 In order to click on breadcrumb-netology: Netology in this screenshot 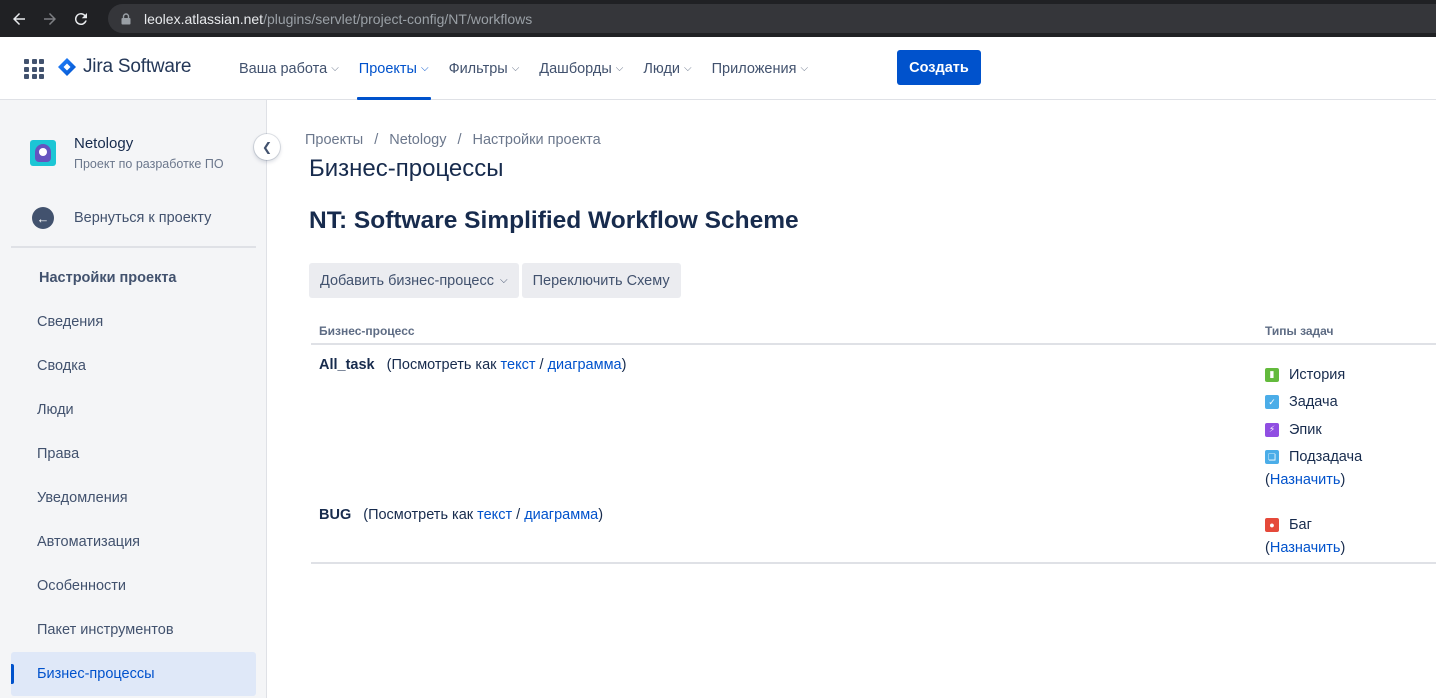, I will do `click(417, 140)`.